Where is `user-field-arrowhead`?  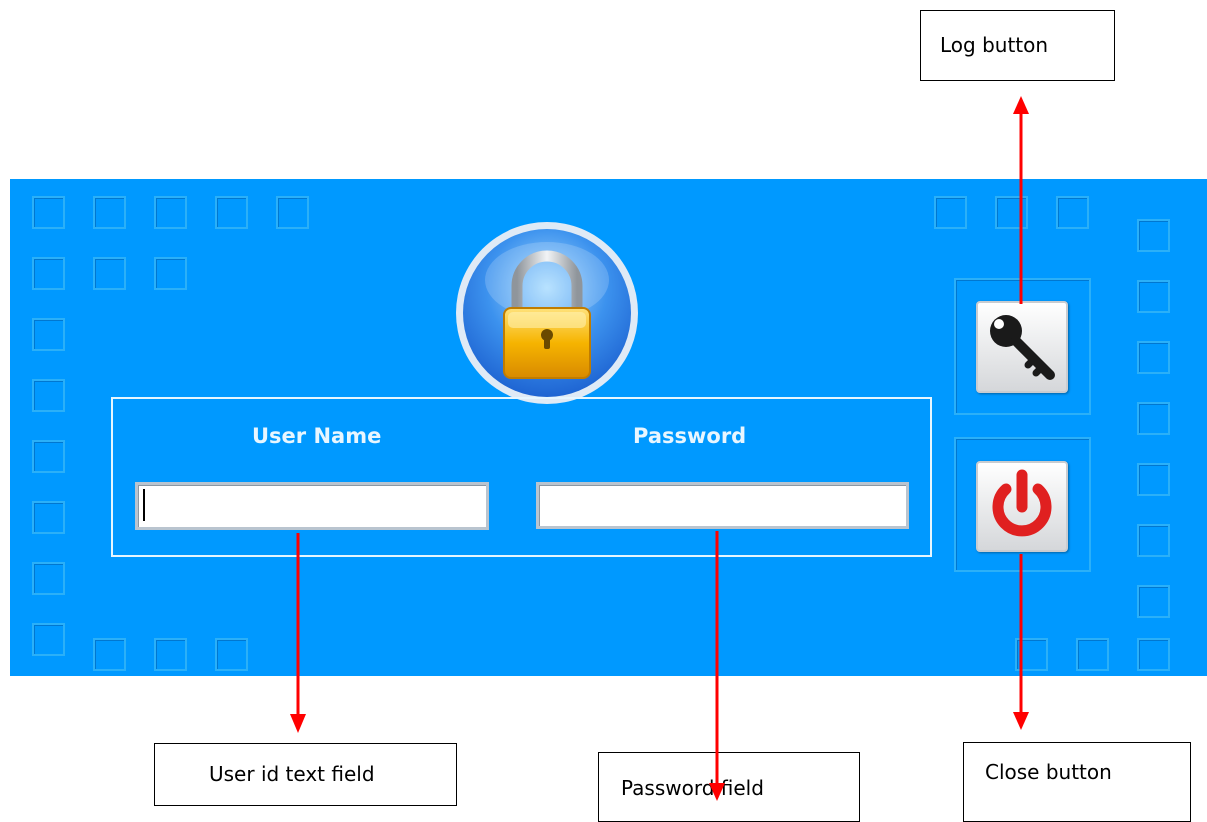
user-field-arrowhead is located at coordinates (298, 723).